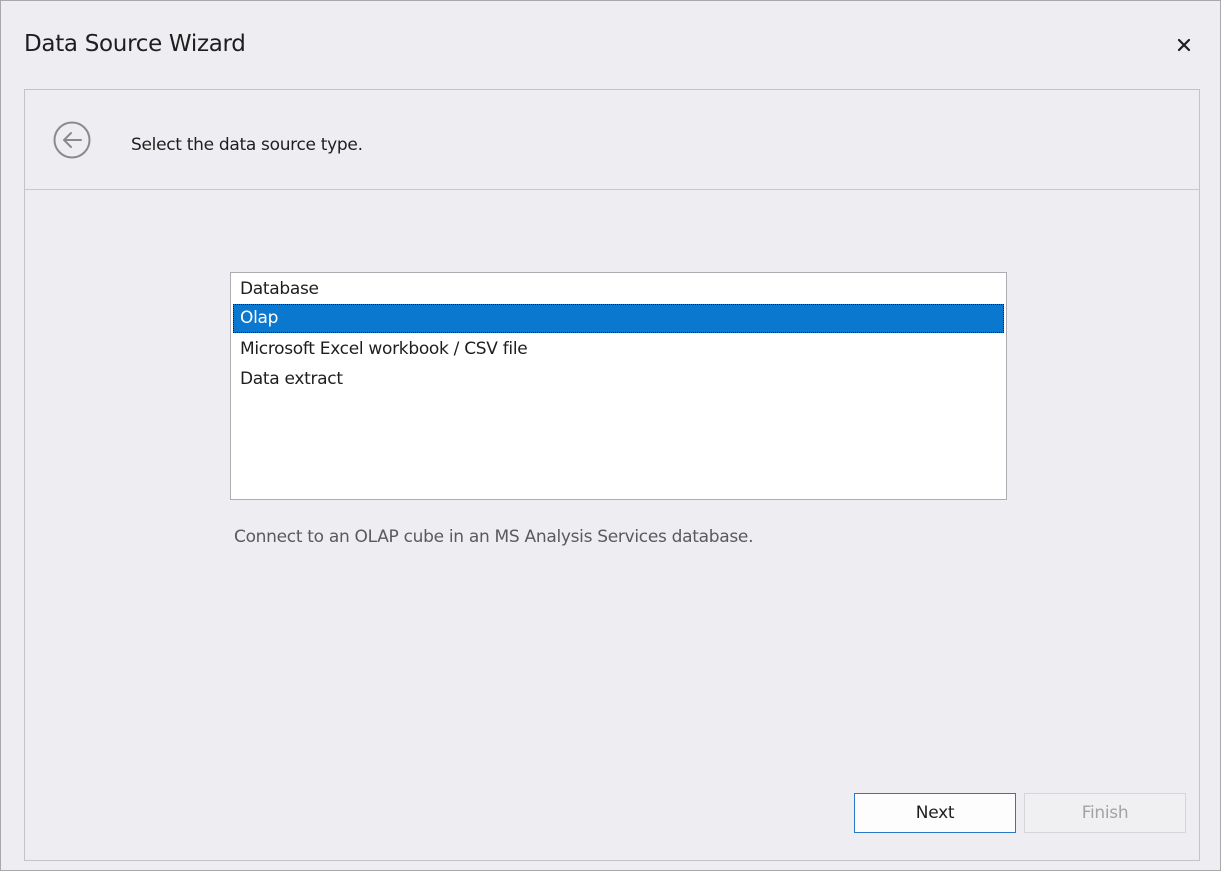 The height and width of the screenshot is (871, 1221). What do you see at coordinates (135, 44) in the screenshot?
I see `window-title: Data Source Wizard` at bounding box center [135, 44].